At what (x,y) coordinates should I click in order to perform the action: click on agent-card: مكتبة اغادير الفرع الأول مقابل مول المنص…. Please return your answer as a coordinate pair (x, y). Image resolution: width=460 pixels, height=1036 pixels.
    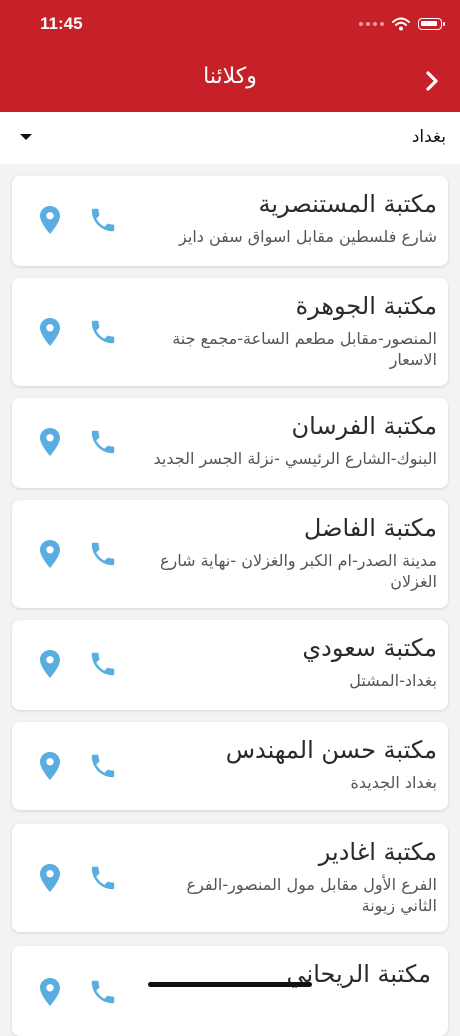
    Looking at the image, I should click on (230, 878).